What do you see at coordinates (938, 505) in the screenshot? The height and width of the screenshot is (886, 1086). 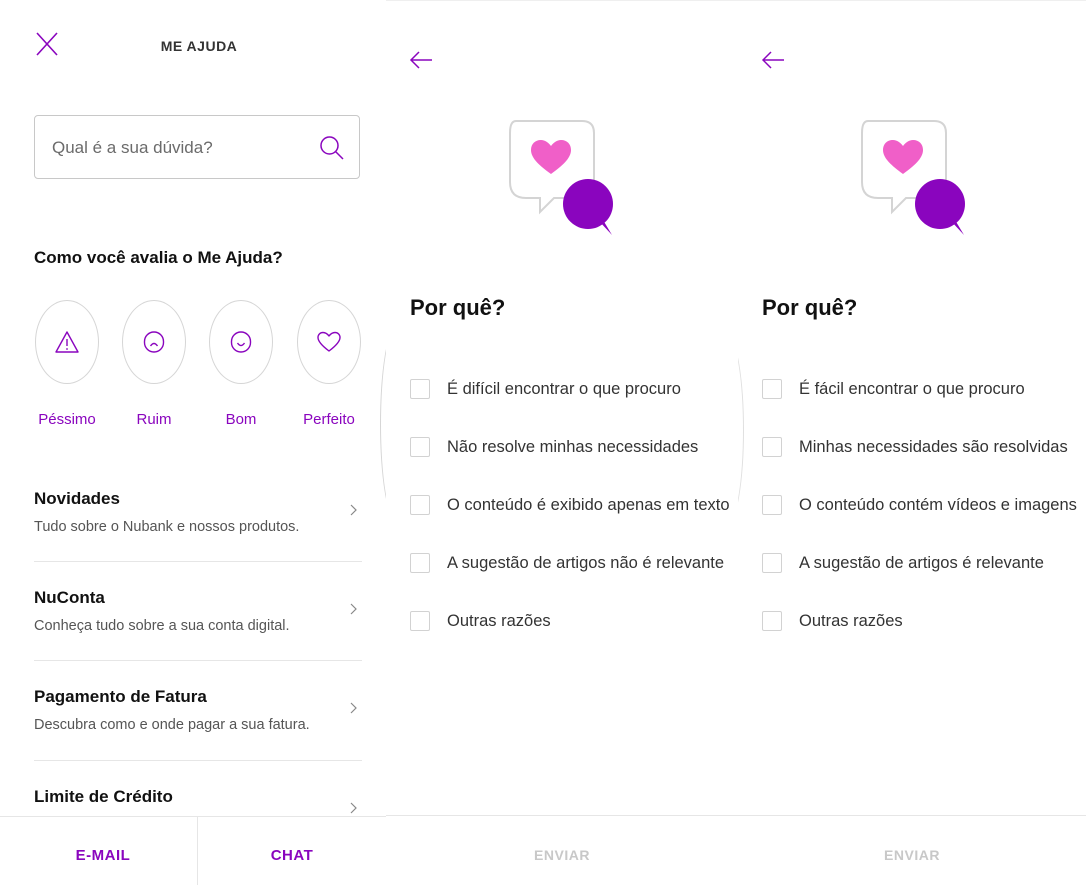 I see `option-label: O conteúdo contém vídeos e imagens` at bounding box center [938, 505].